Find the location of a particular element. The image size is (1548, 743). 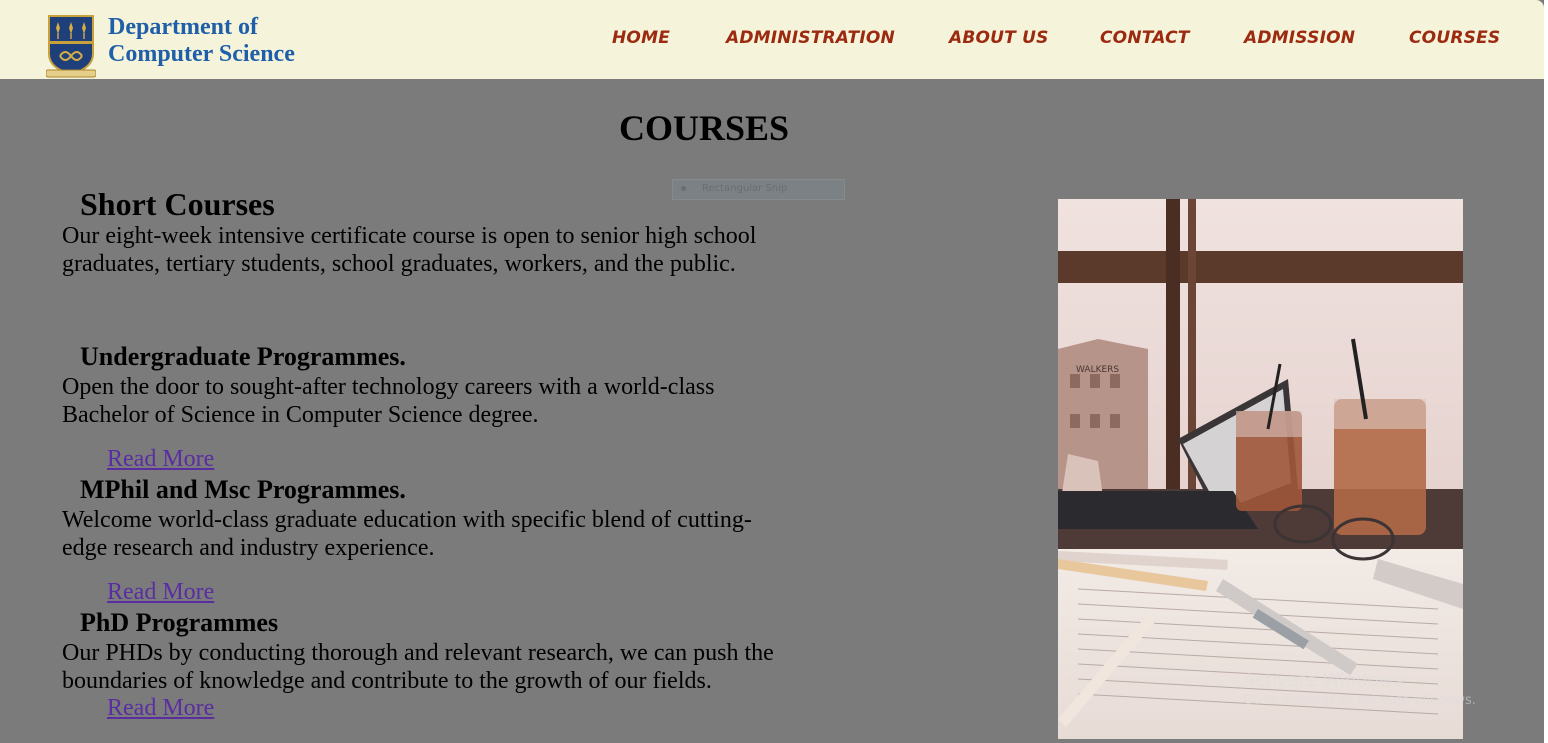

section-heading-undergraduate: Undergraduate Programmes. is located at coordinates (243, 356).